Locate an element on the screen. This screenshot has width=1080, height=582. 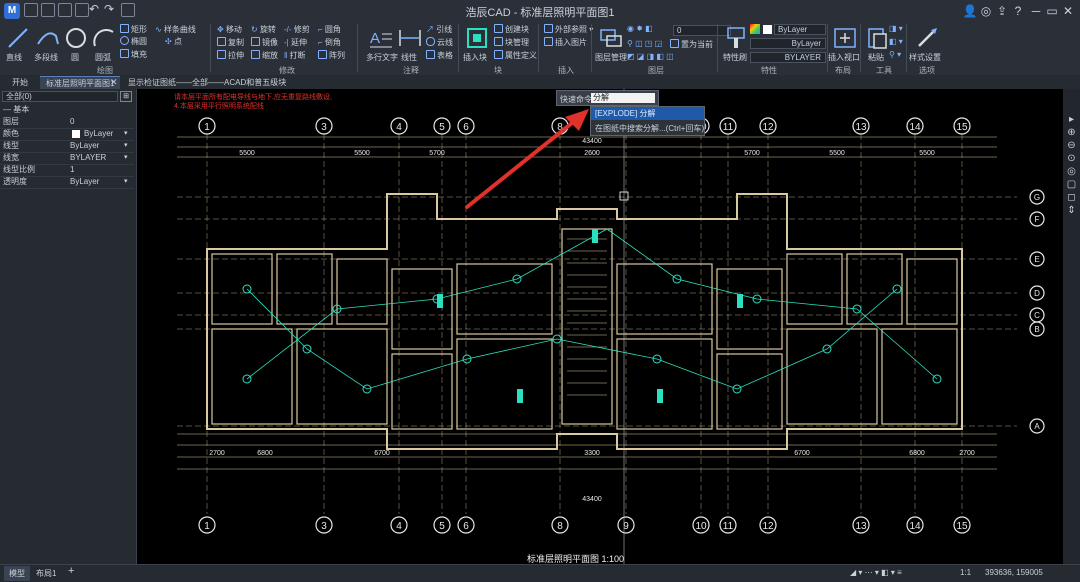
arc-tool is located at coordinates (104, 38).